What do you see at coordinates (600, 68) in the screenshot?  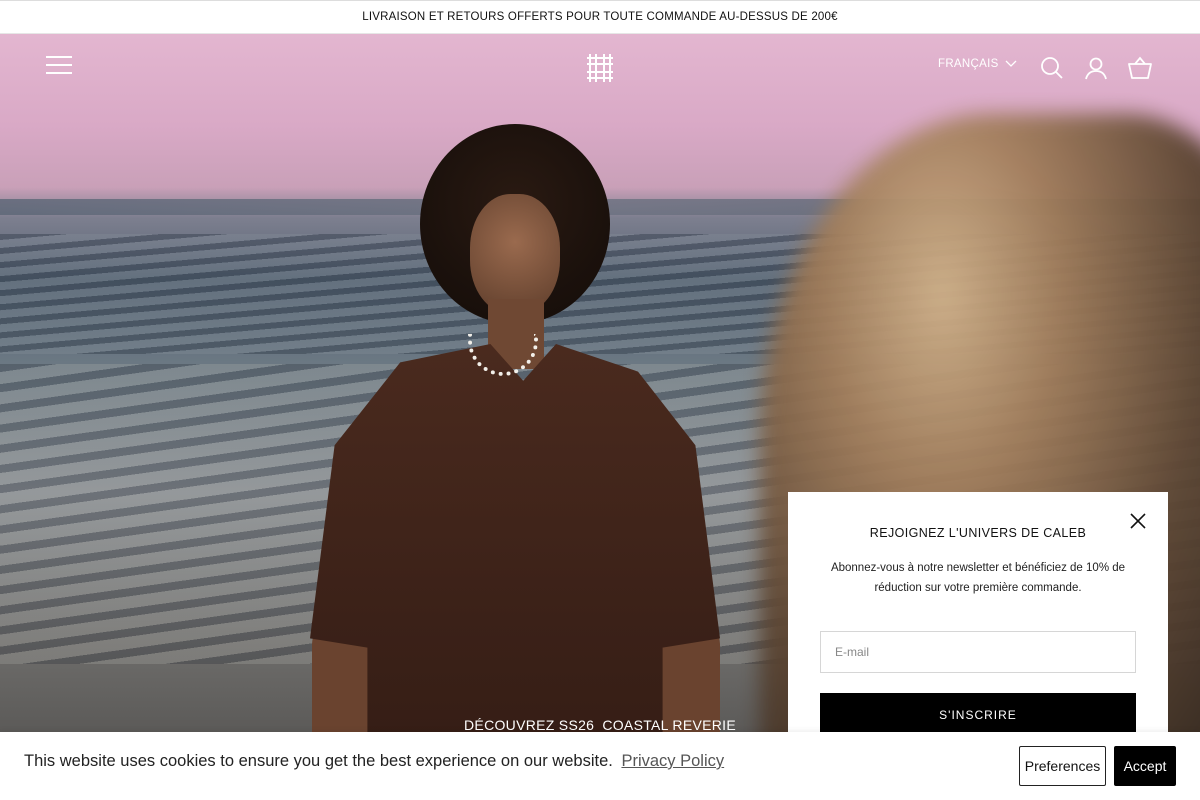 I see `logo` at bounding box center [600, 68].